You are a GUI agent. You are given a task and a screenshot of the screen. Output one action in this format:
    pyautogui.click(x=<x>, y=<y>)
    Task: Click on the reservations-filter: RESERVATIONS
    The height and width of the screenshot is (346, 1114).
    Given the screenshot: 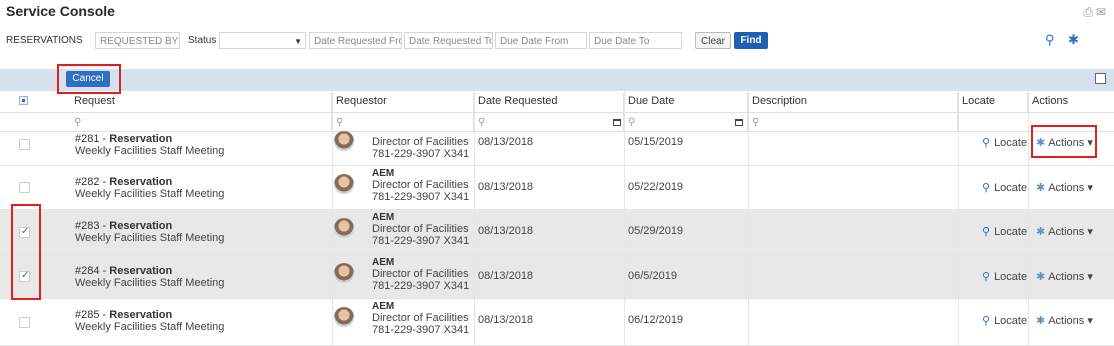 What is the action you would take?
    pyautogui.click(x=47, y=40)
    